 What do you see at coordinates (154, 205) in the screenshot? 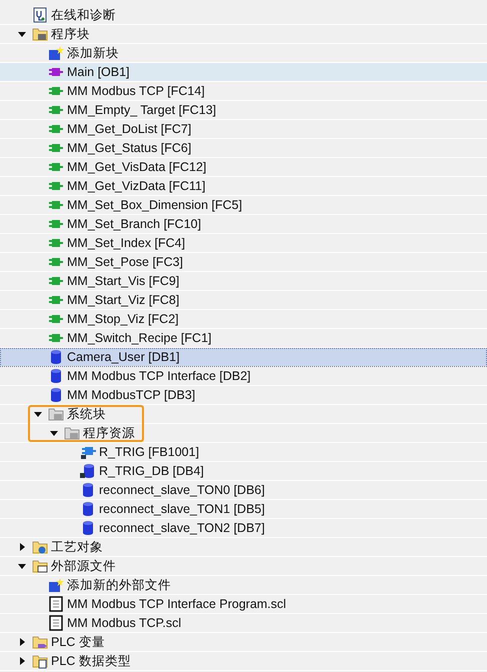
I see `item-label: MM_Set_Box_Dimension [FC5]` at bounding box center [154, 205].